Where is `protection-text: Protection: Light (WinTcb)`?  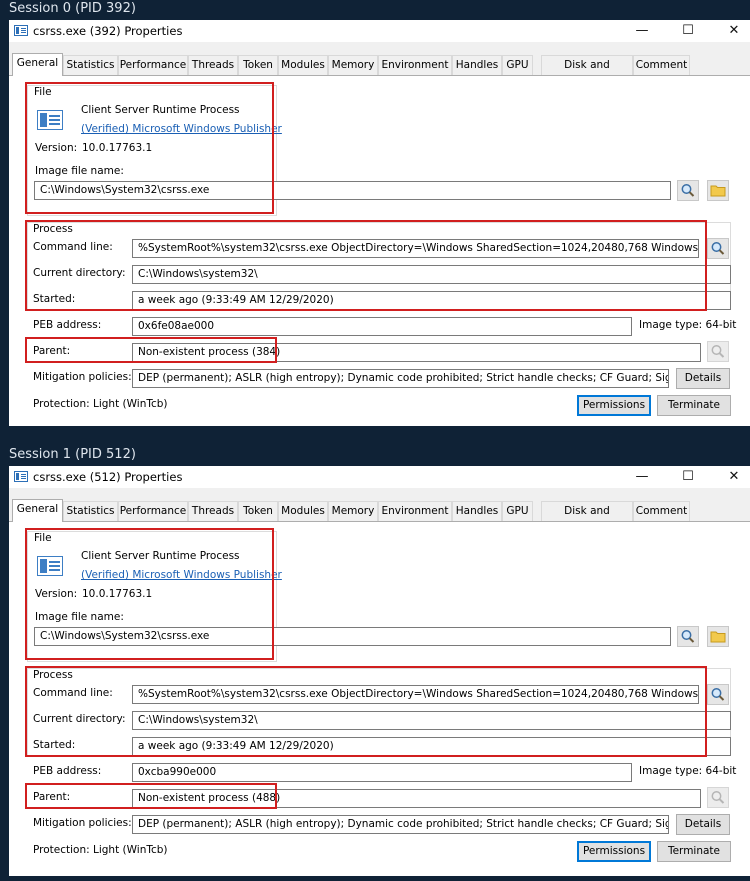 protection-text: Protection: Light (WinTcb) is located at coordinates (100, 850).